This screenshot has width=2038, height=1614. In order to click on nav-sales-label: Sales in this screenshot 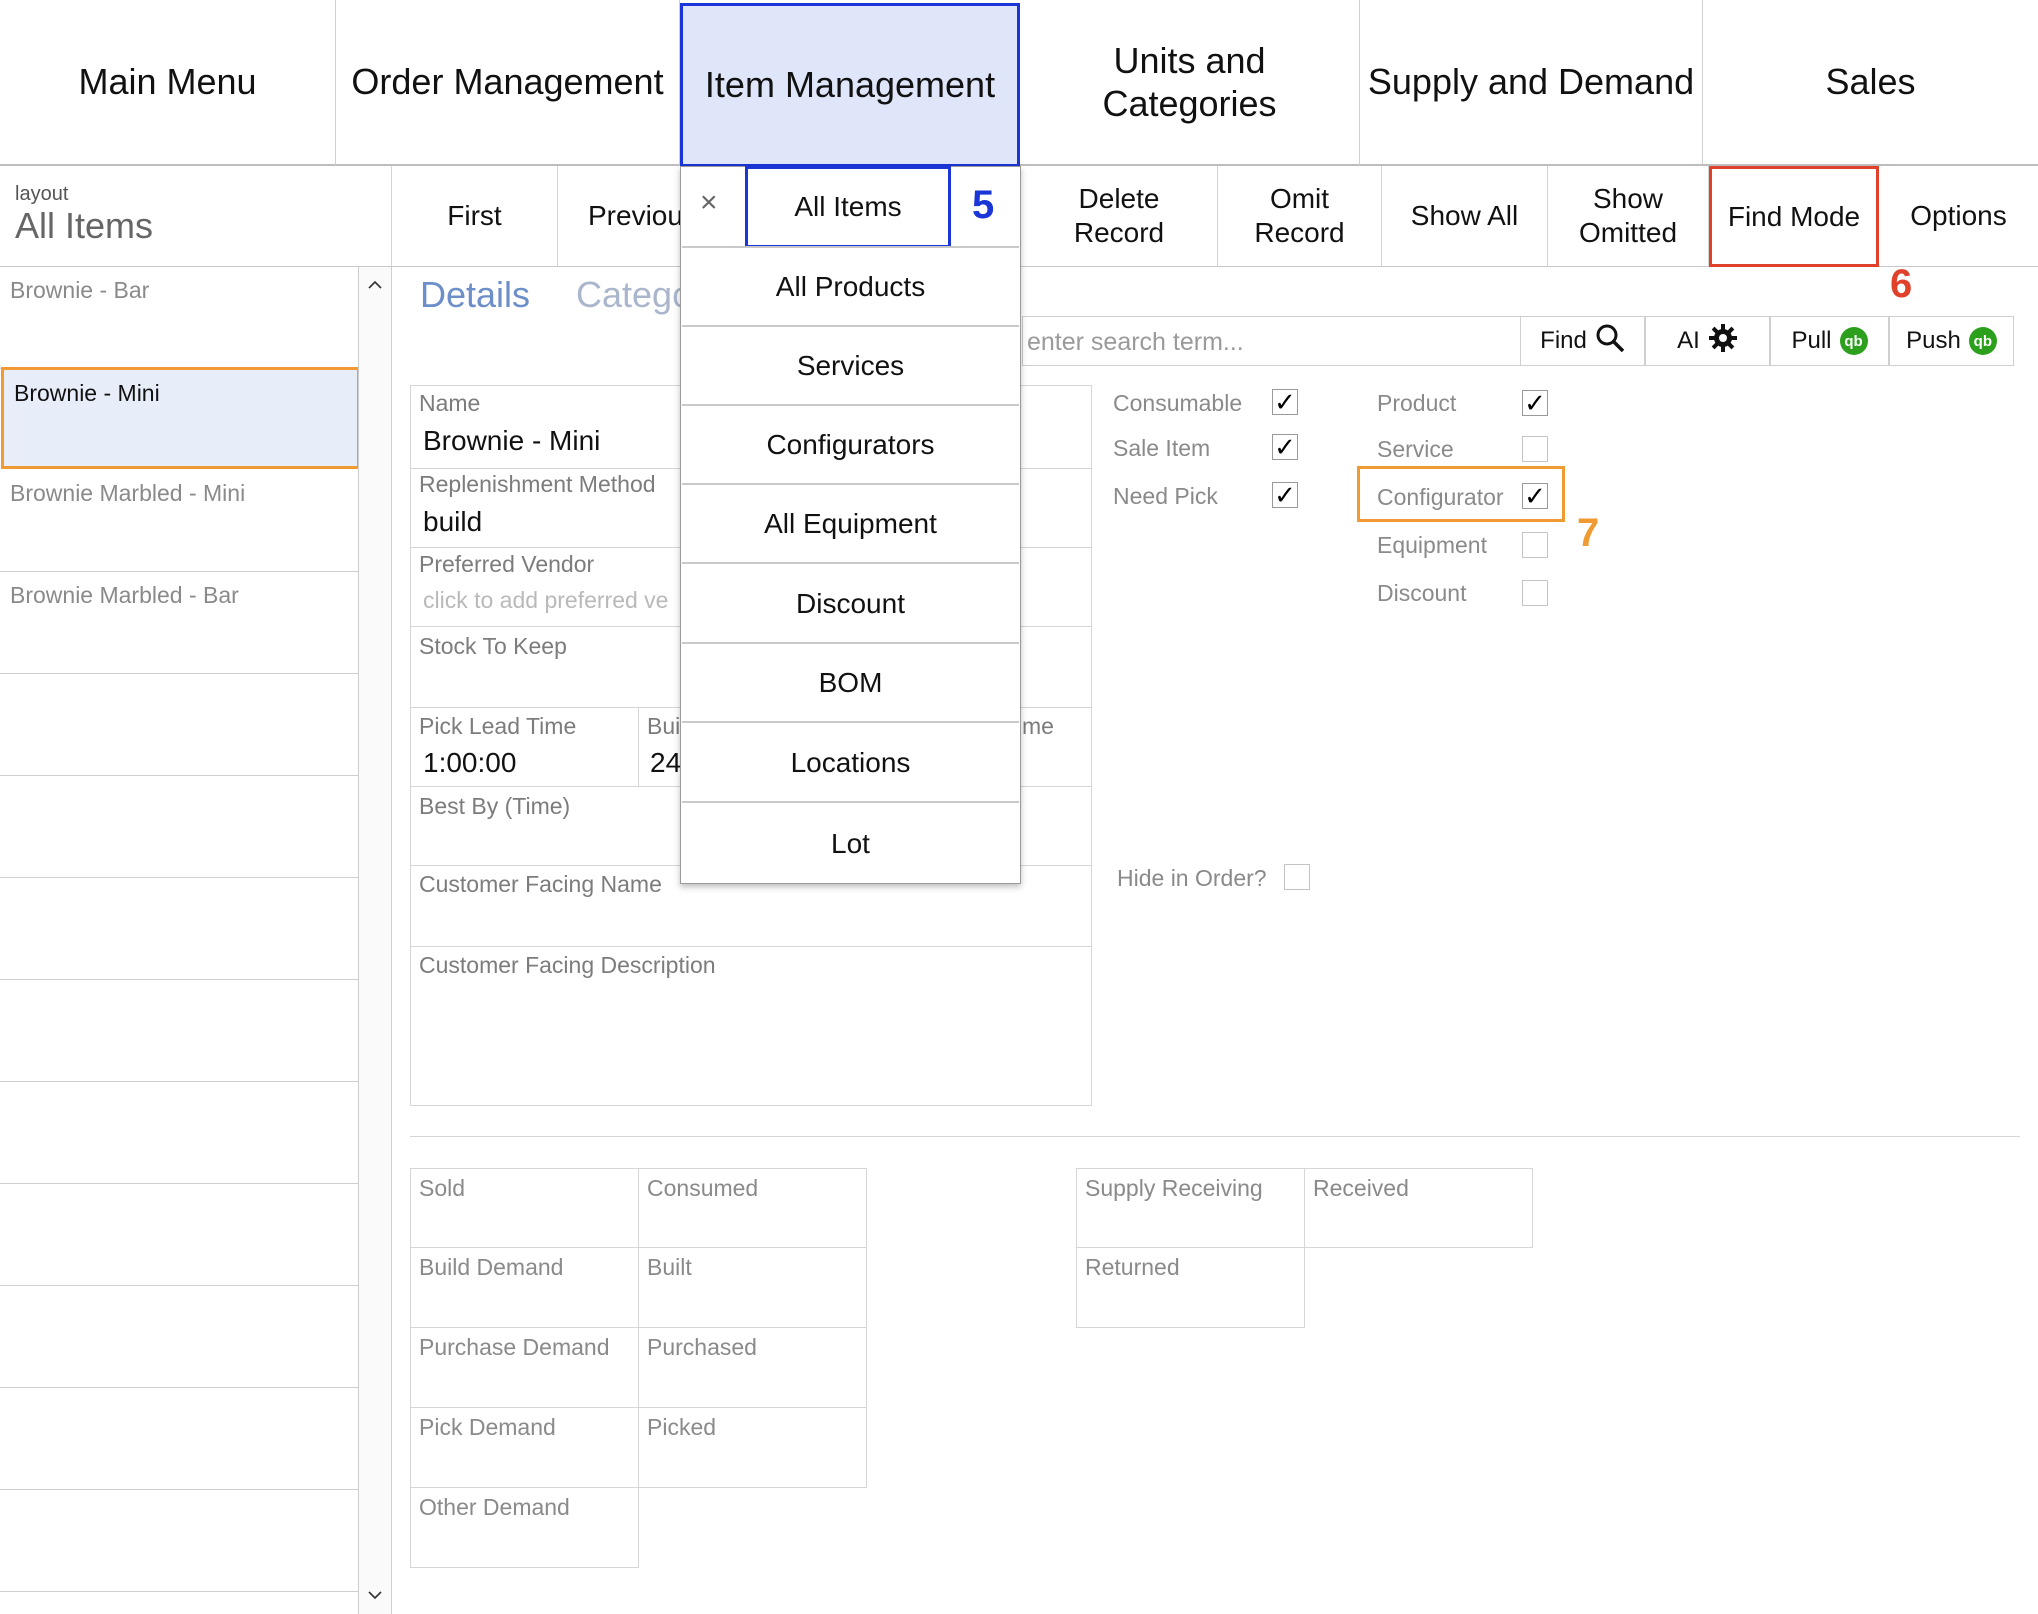, I will do `click(1870, 82)`.